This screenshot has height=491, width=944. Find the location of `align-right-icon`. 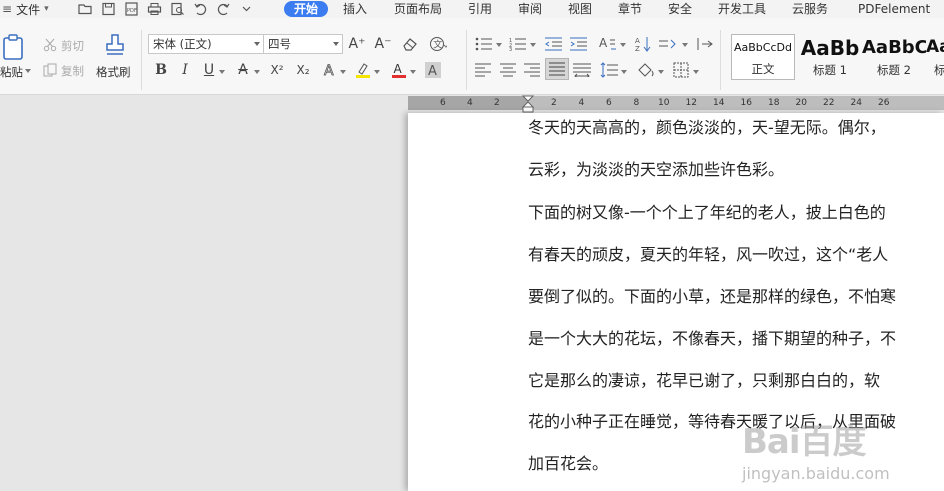

align-right-icon is located at coordinates (532, 70).